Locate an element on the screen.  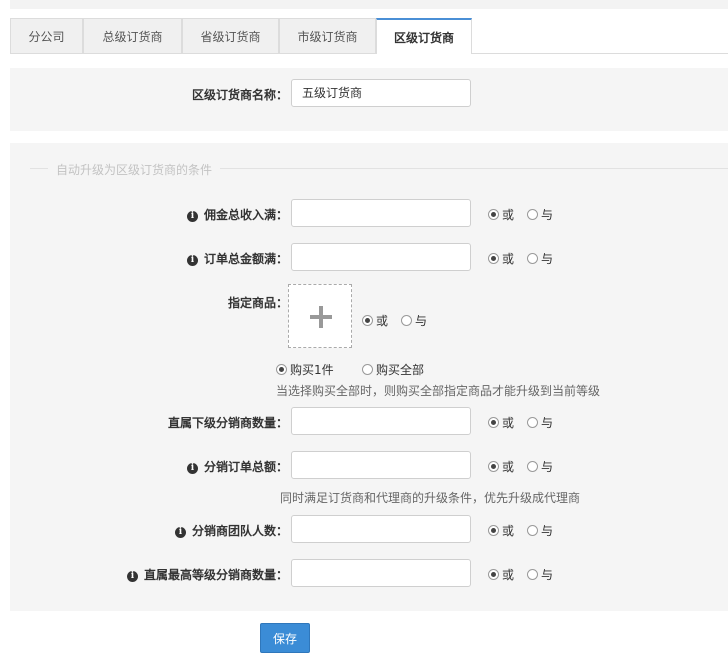
products-radio-or: 或 is located at coordinates (375, 320).